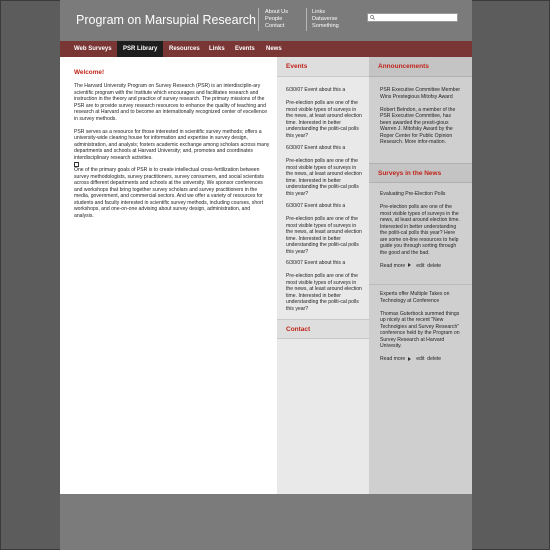 This screenshot has height=550, width=550. I want to click on links-link: Links, so click(325, 12).